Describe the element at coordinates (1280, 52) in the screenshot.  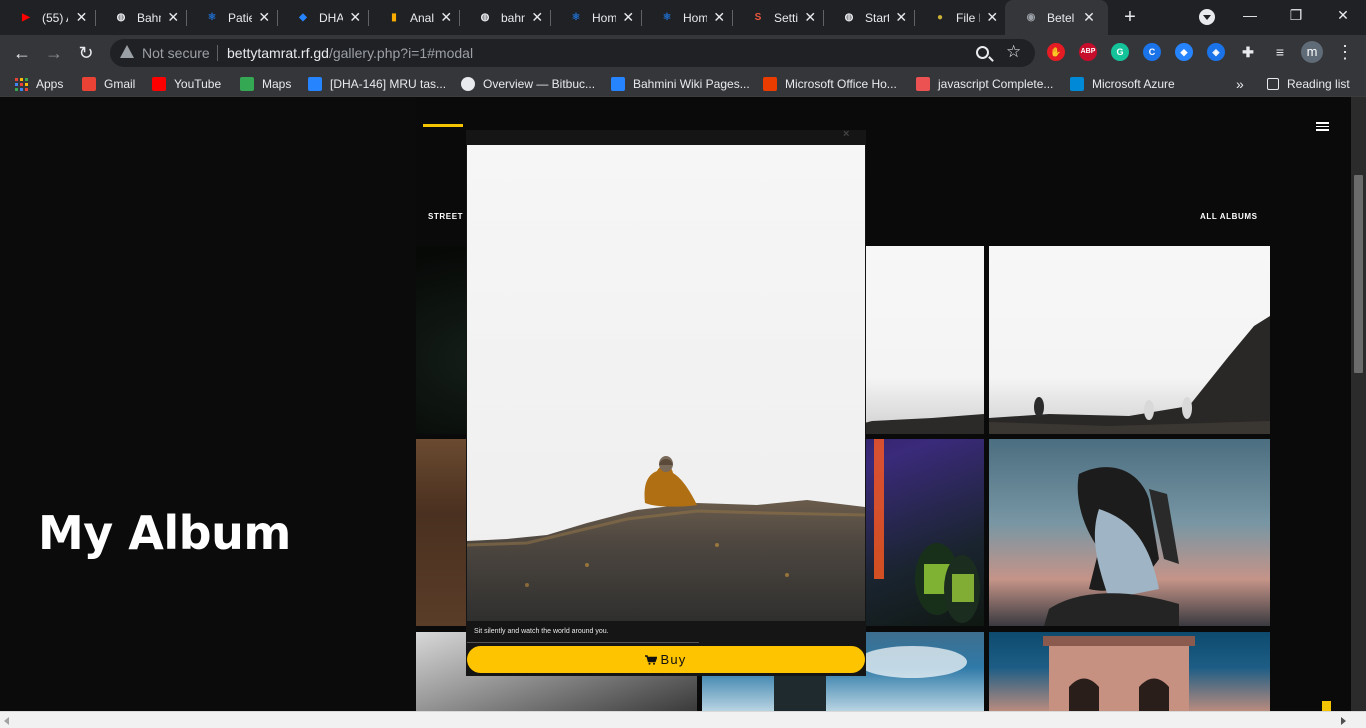
I see `media-icon: ≡` at that location.